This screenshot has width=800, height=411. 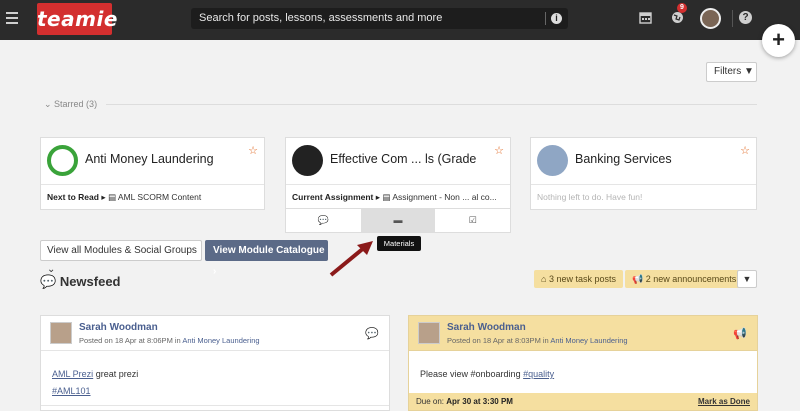 What do you see at coordinates (545, 18) in the screenshot?
I see `search-divider` at bounding box center [545, 18].